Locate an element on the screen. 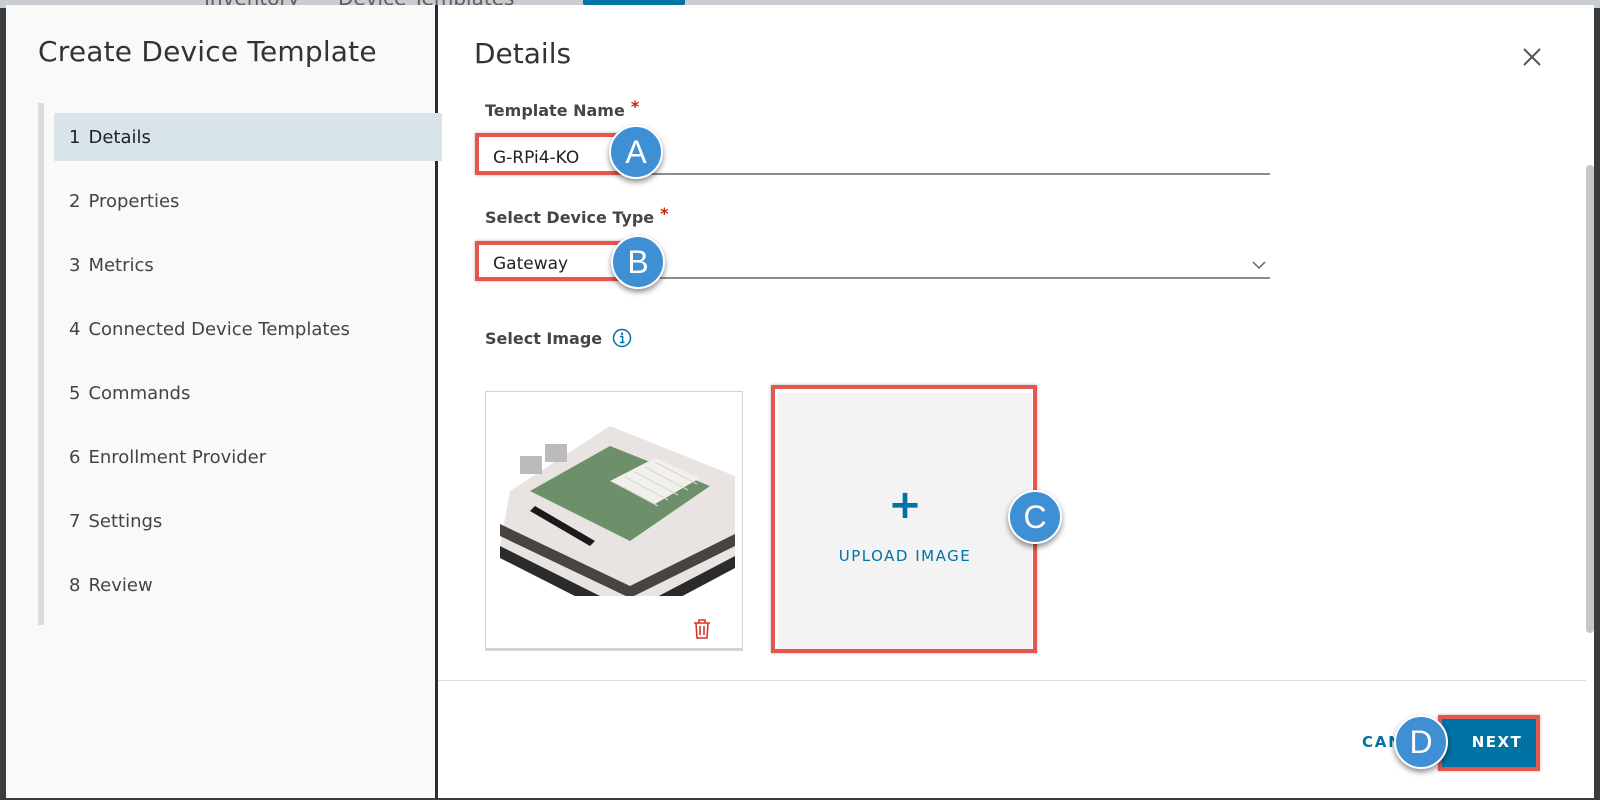  wizard-step-settings: 7 Settings is located at coordinates (248, 521).